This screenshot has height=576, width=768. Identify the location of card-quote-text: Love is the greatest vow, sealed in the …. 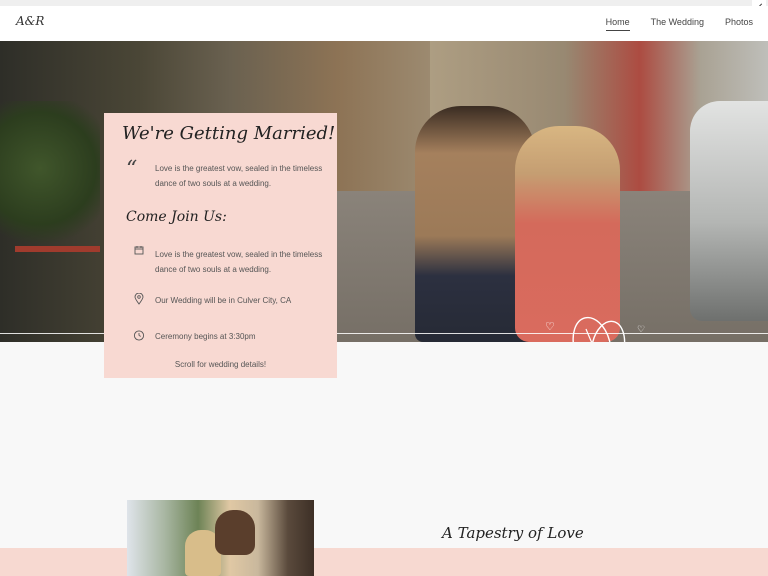
(239, 176).